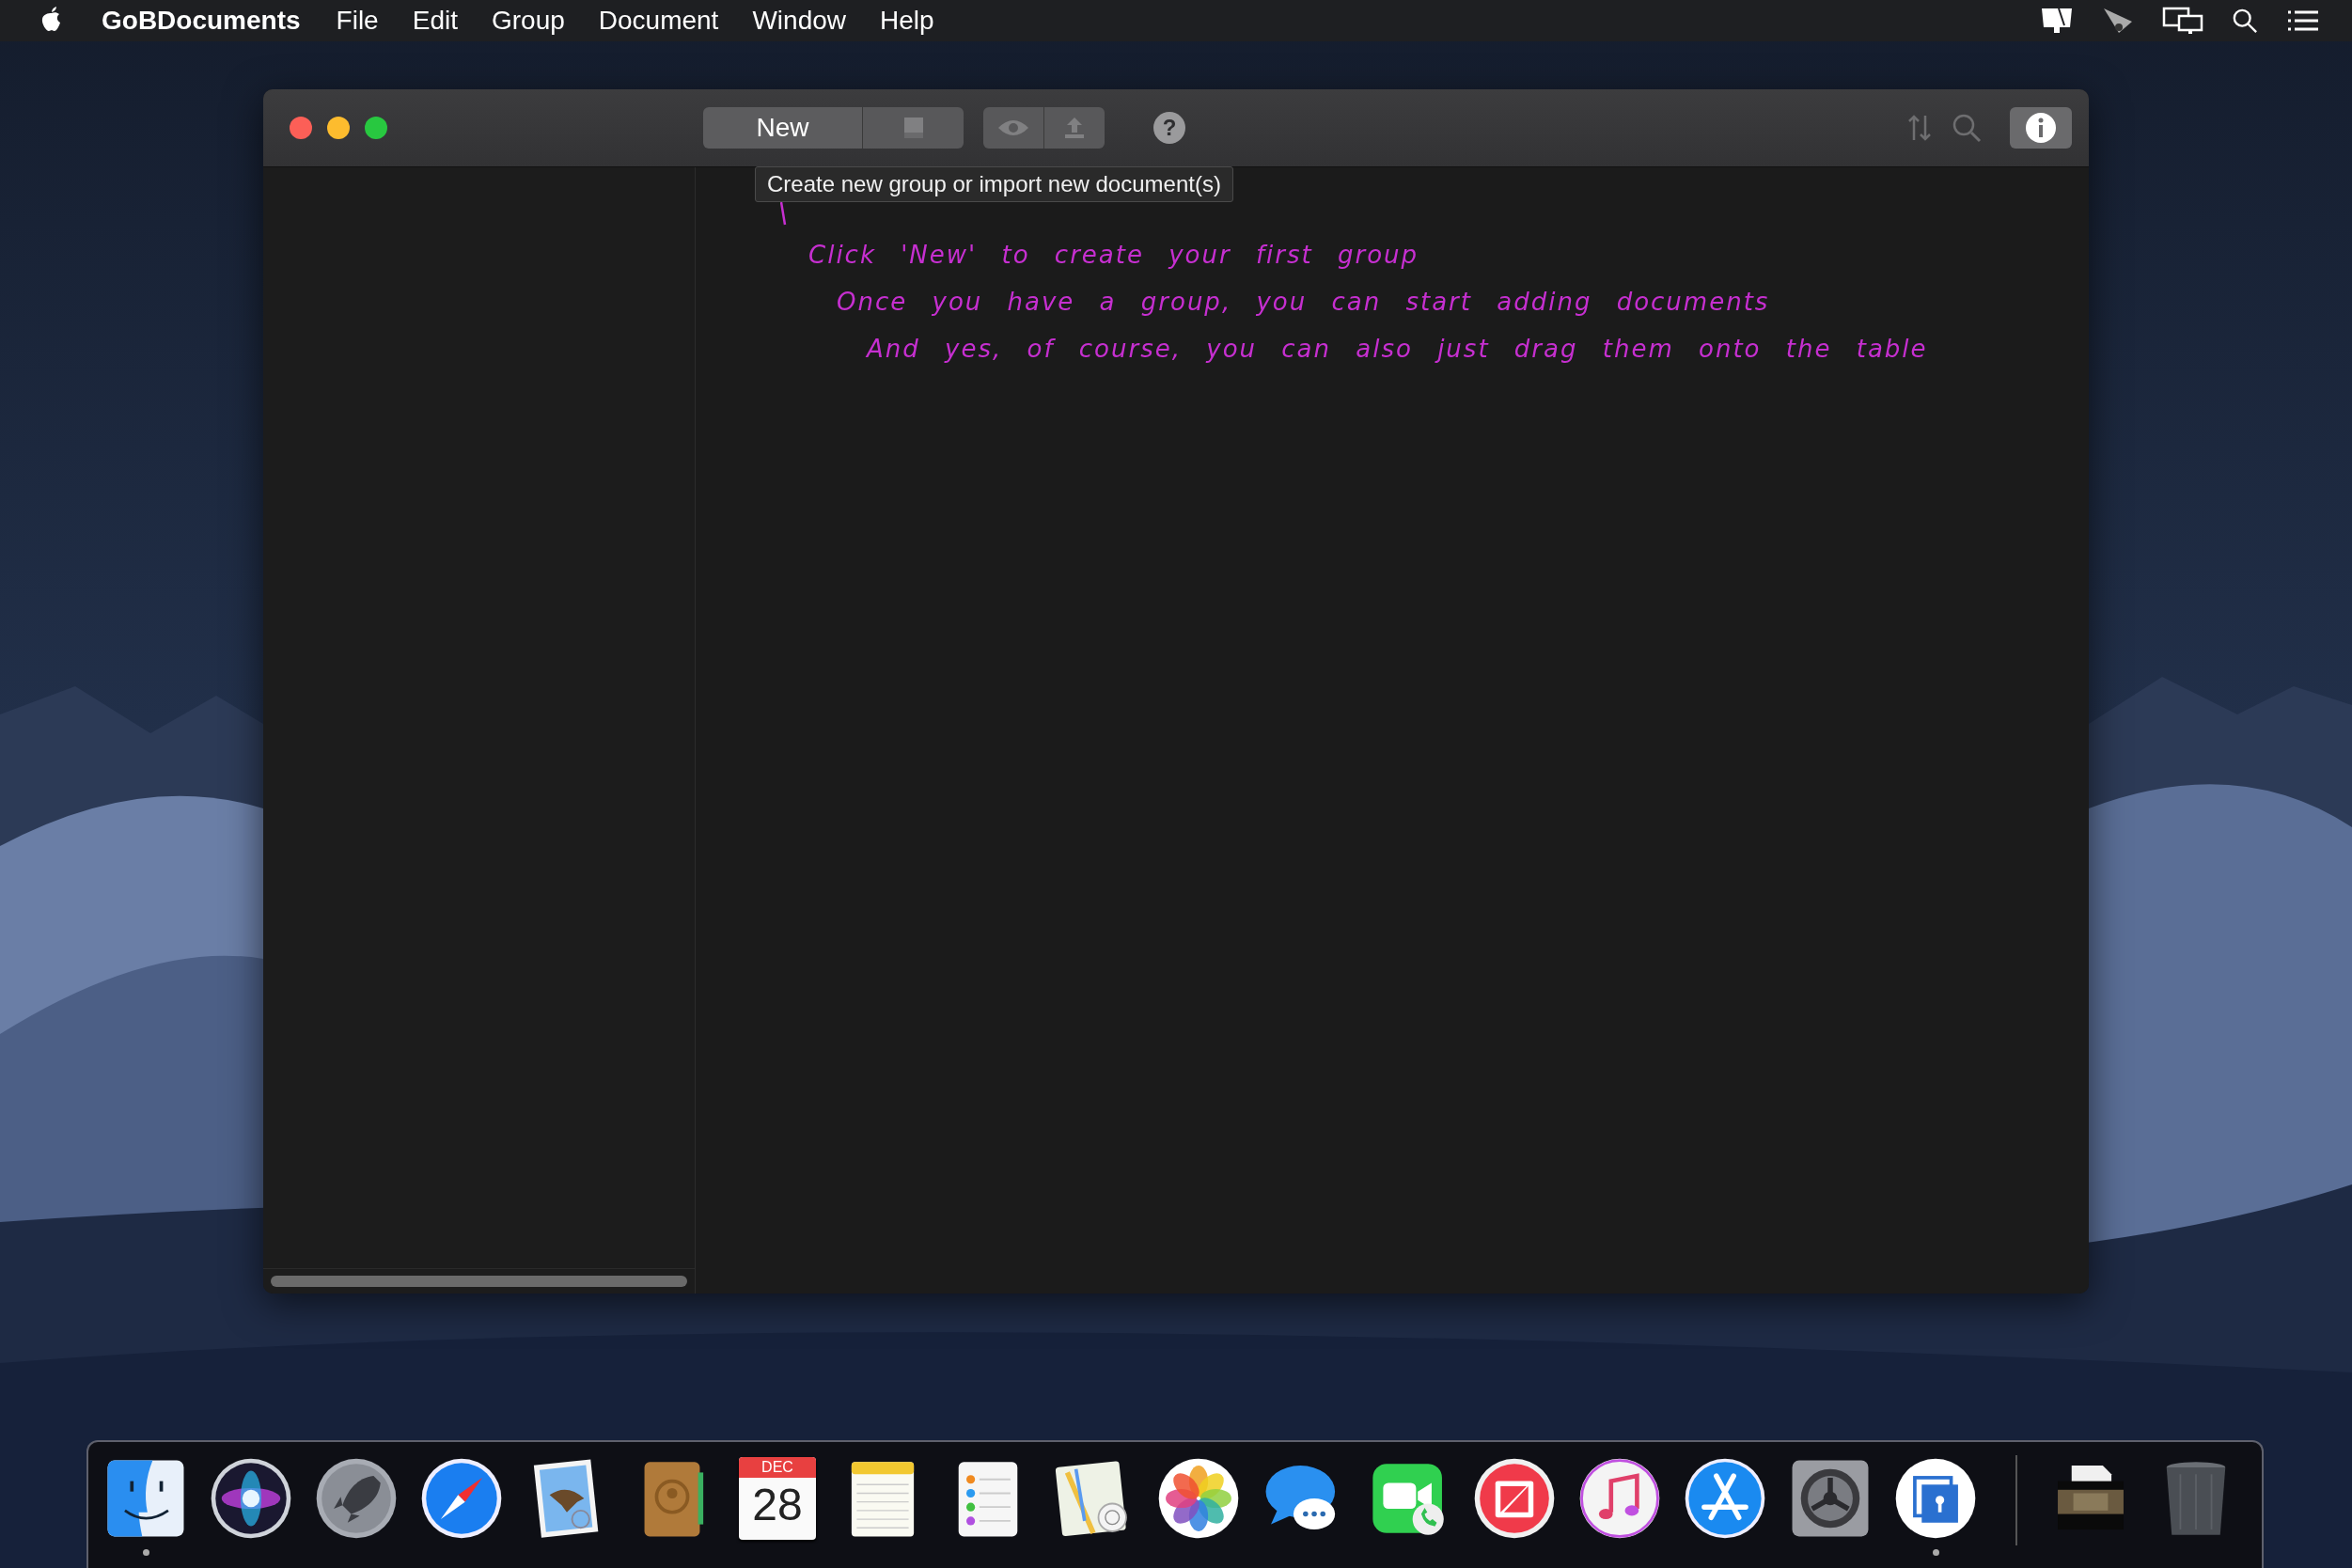 Image resolution: width=2352 pixels, height=1568 pixels. What do you see at coordinates (783, 128) in the screenshot?
I see `new-button: New` at bounding box center [783, 128].